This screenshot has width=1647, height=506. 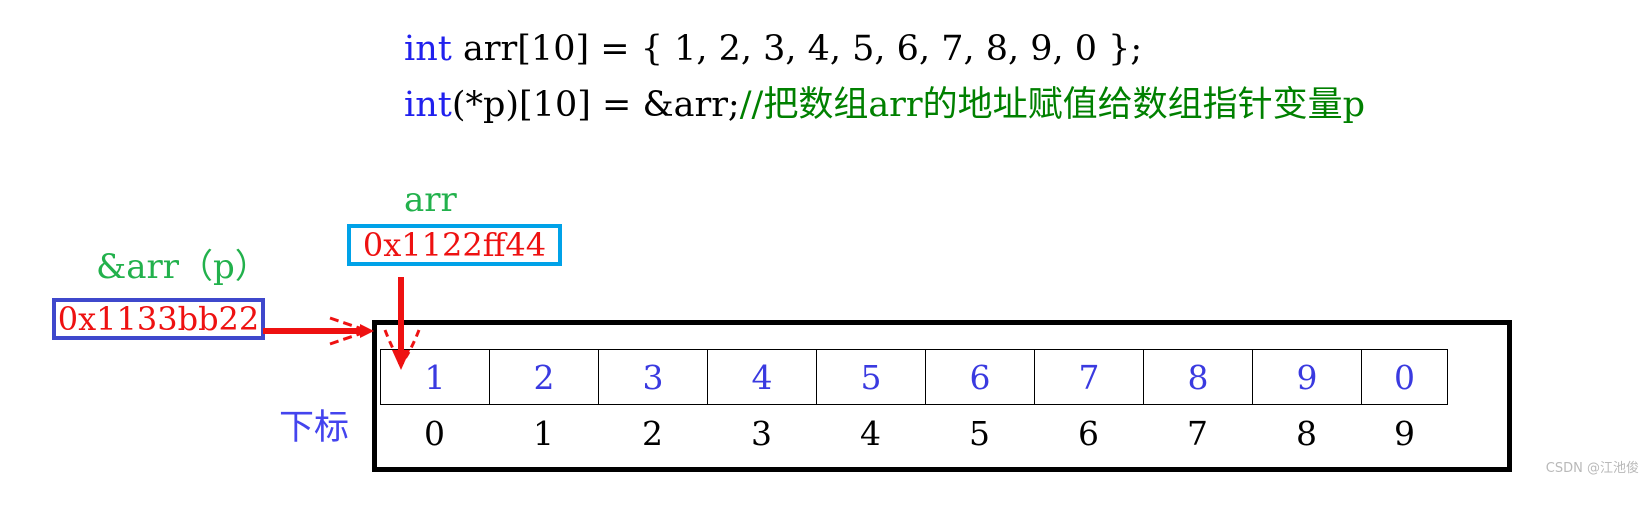 What do you see at coordinates (1404, 433) in the screenshot?
I see `array-index: 9` at bounding box center [1404, 433].